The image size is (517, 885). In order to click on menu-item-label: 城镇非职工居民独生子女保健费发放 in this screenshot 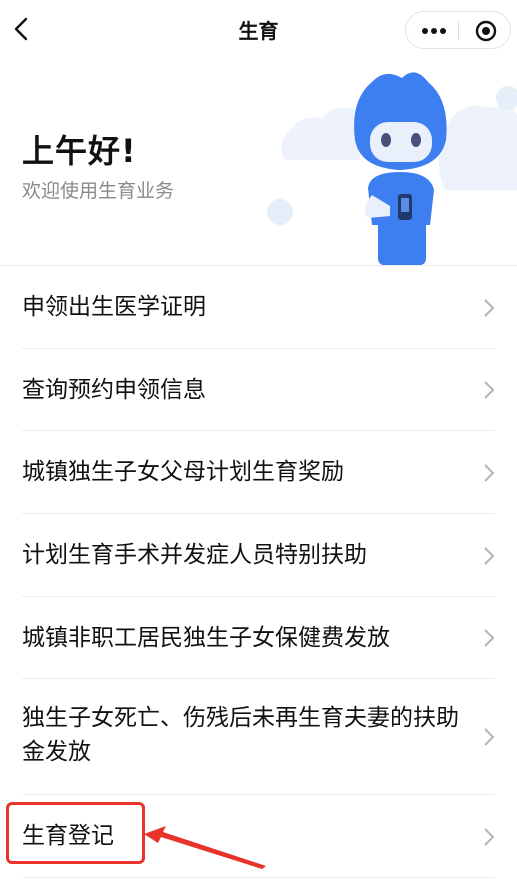, I will do `click(206, 638)`.